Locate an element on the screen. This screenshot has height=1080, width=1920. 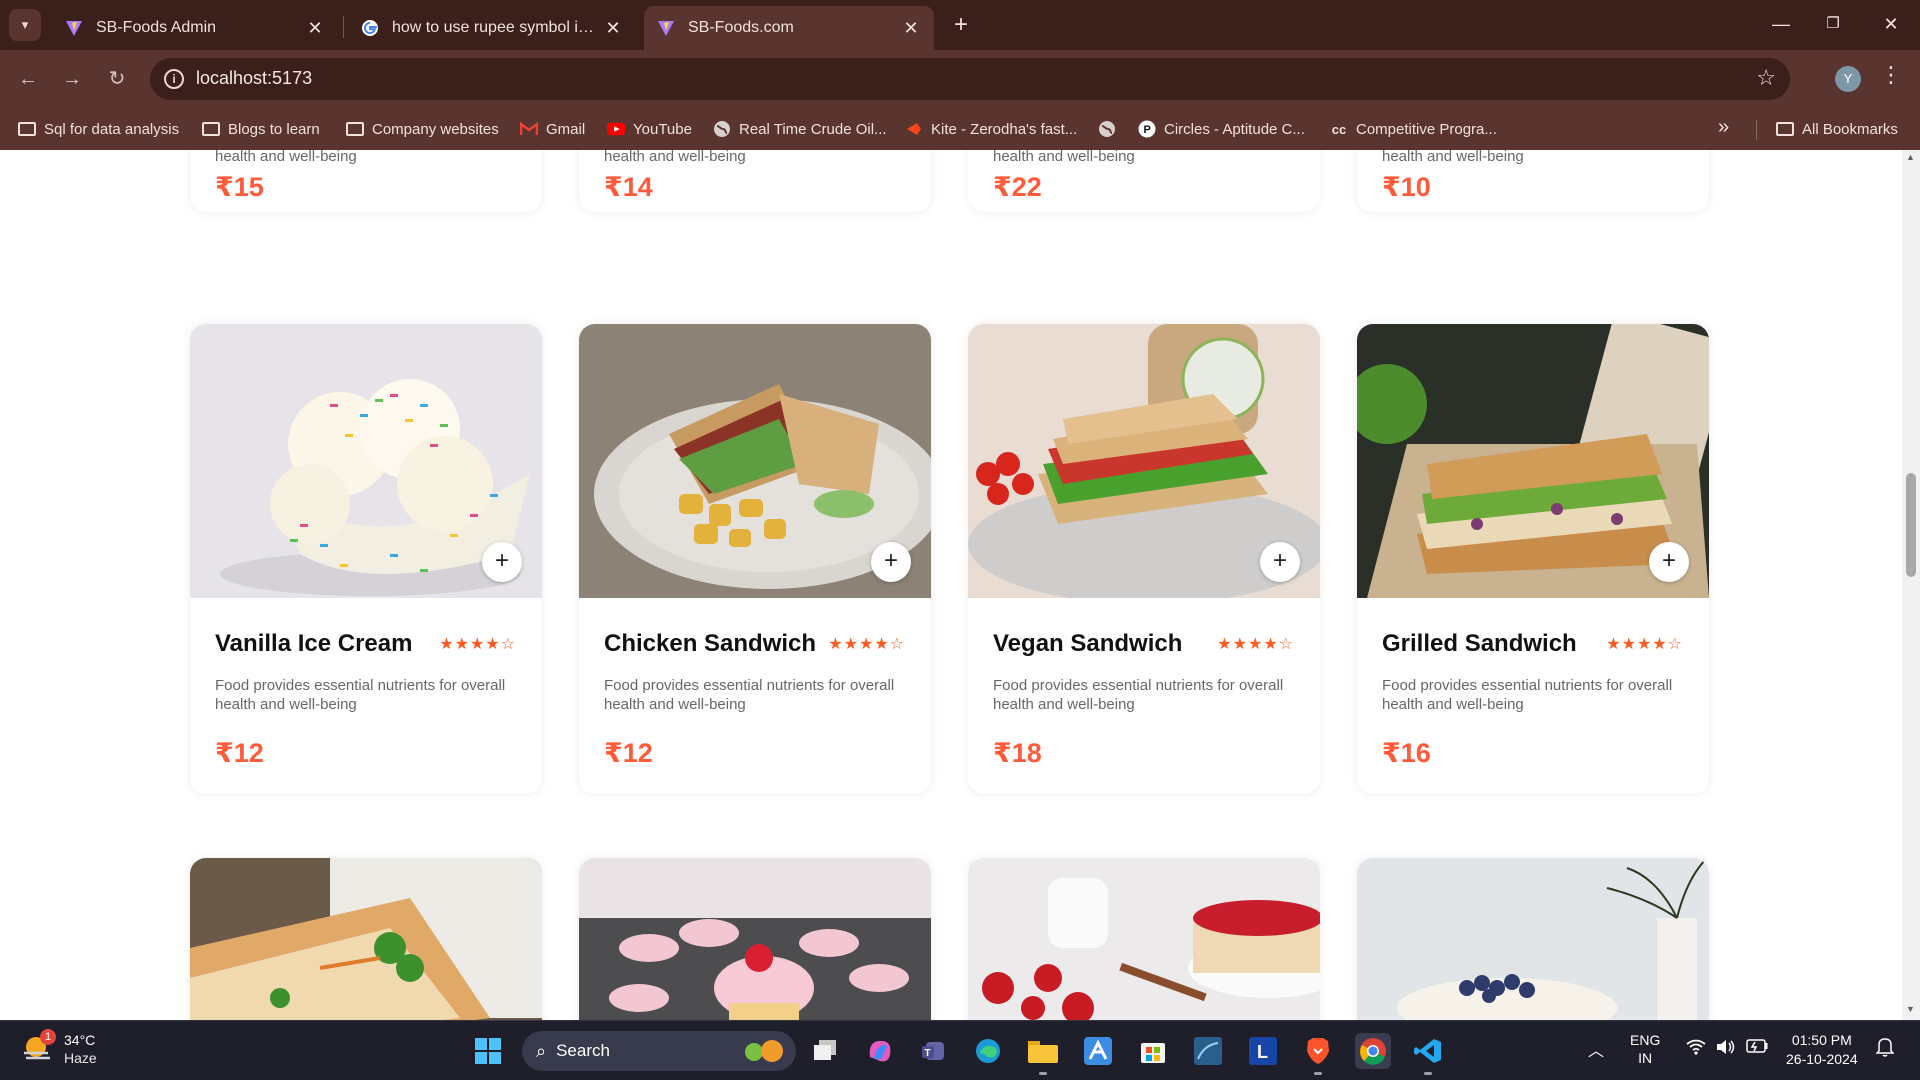
bookmark-label: Blogs to learn is located at coordinates (274, 129).